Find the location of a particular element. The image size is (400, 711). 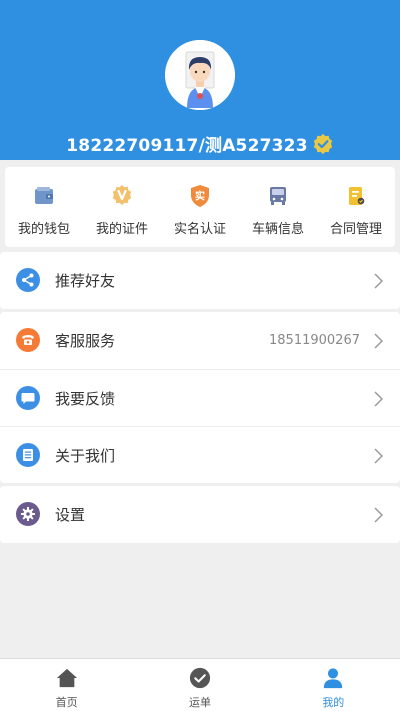

real-name-icon: 实 is located at coordinates (200, 196).